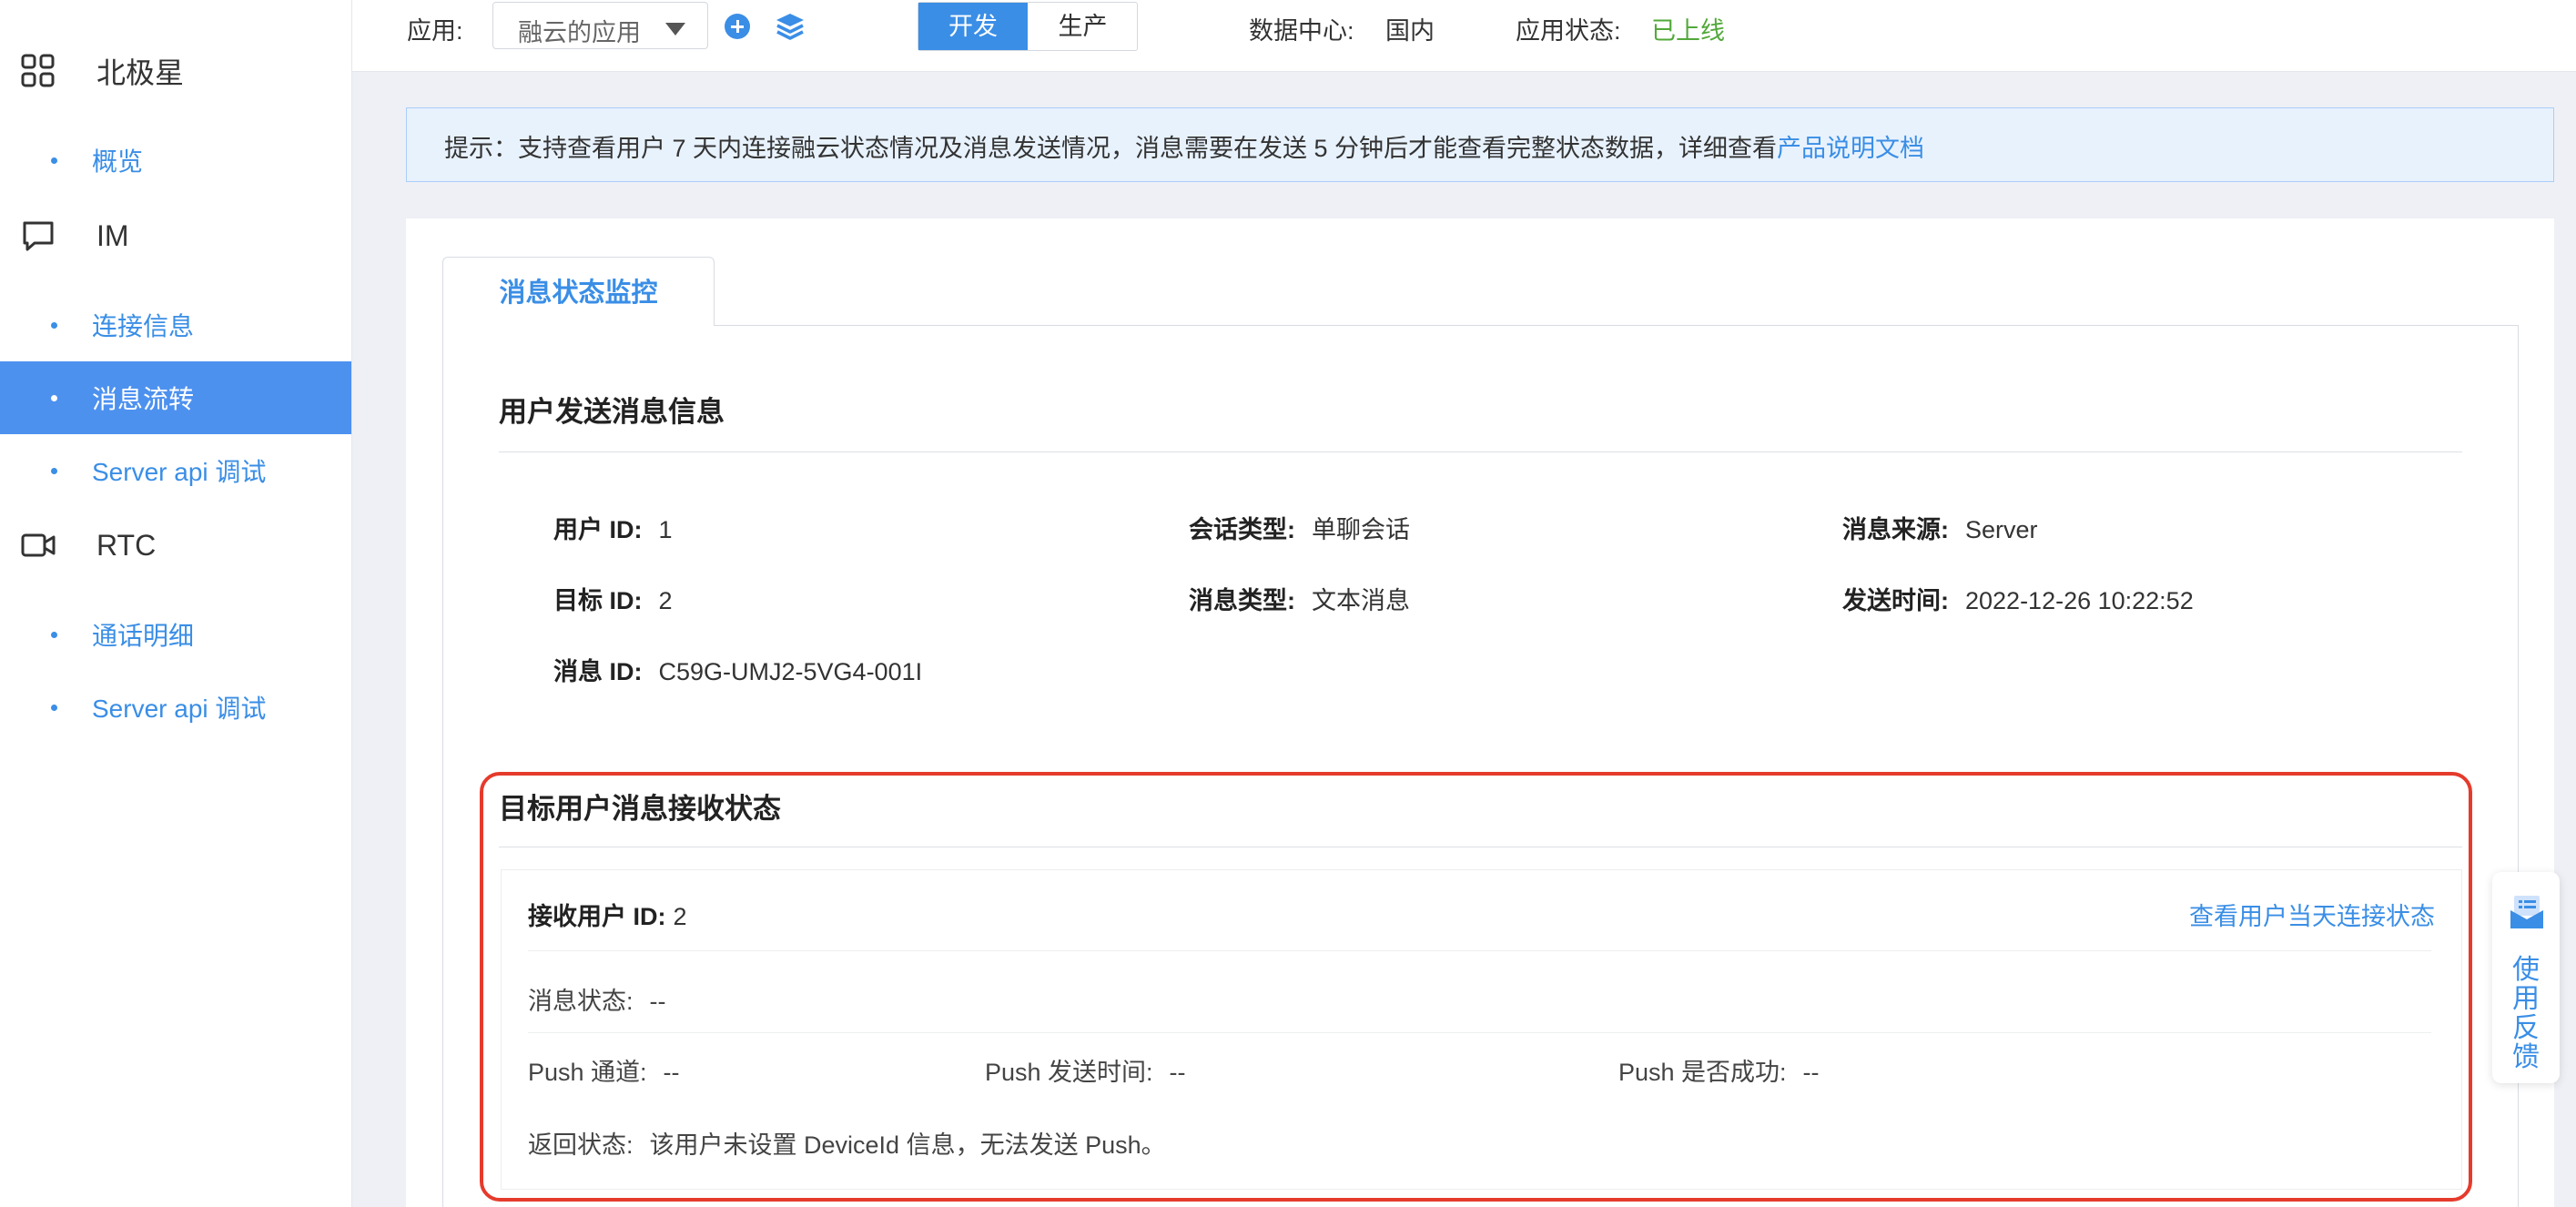 The image size is (2576, 1207). I want to click on target-id-field: 目标 ID: 2, so click(613, 598).